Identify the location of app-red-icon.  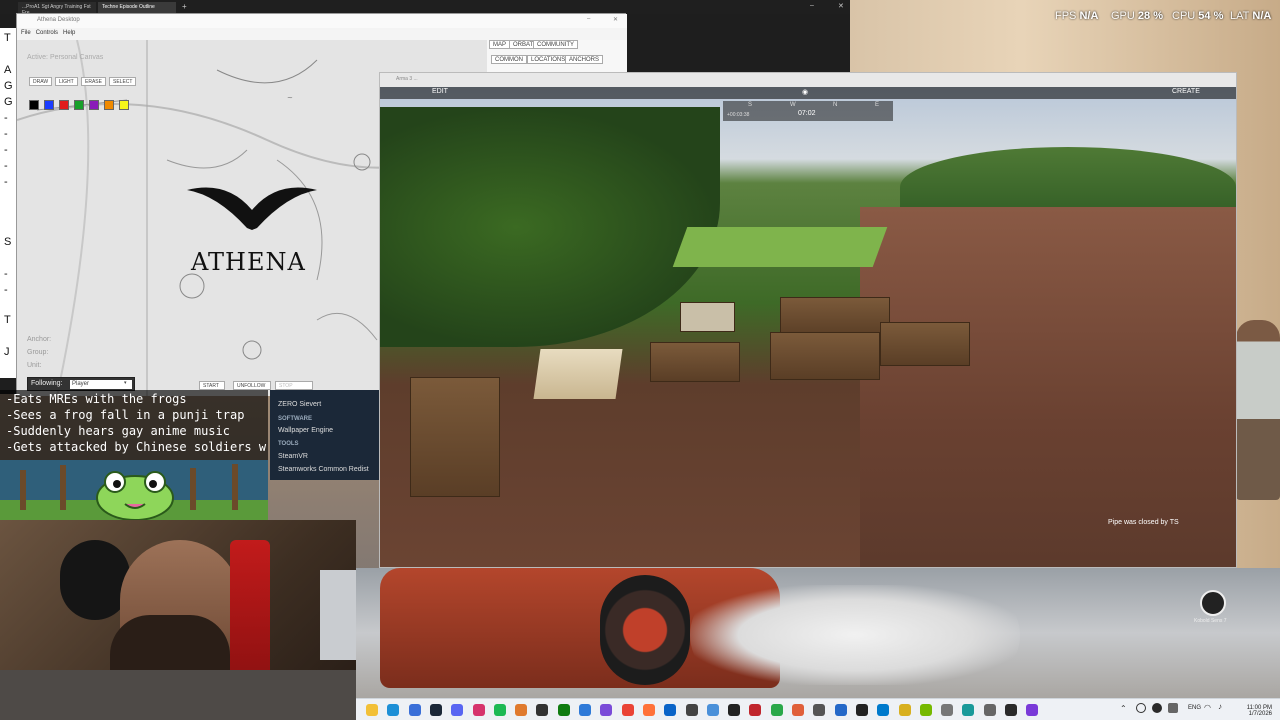
(755, 710).